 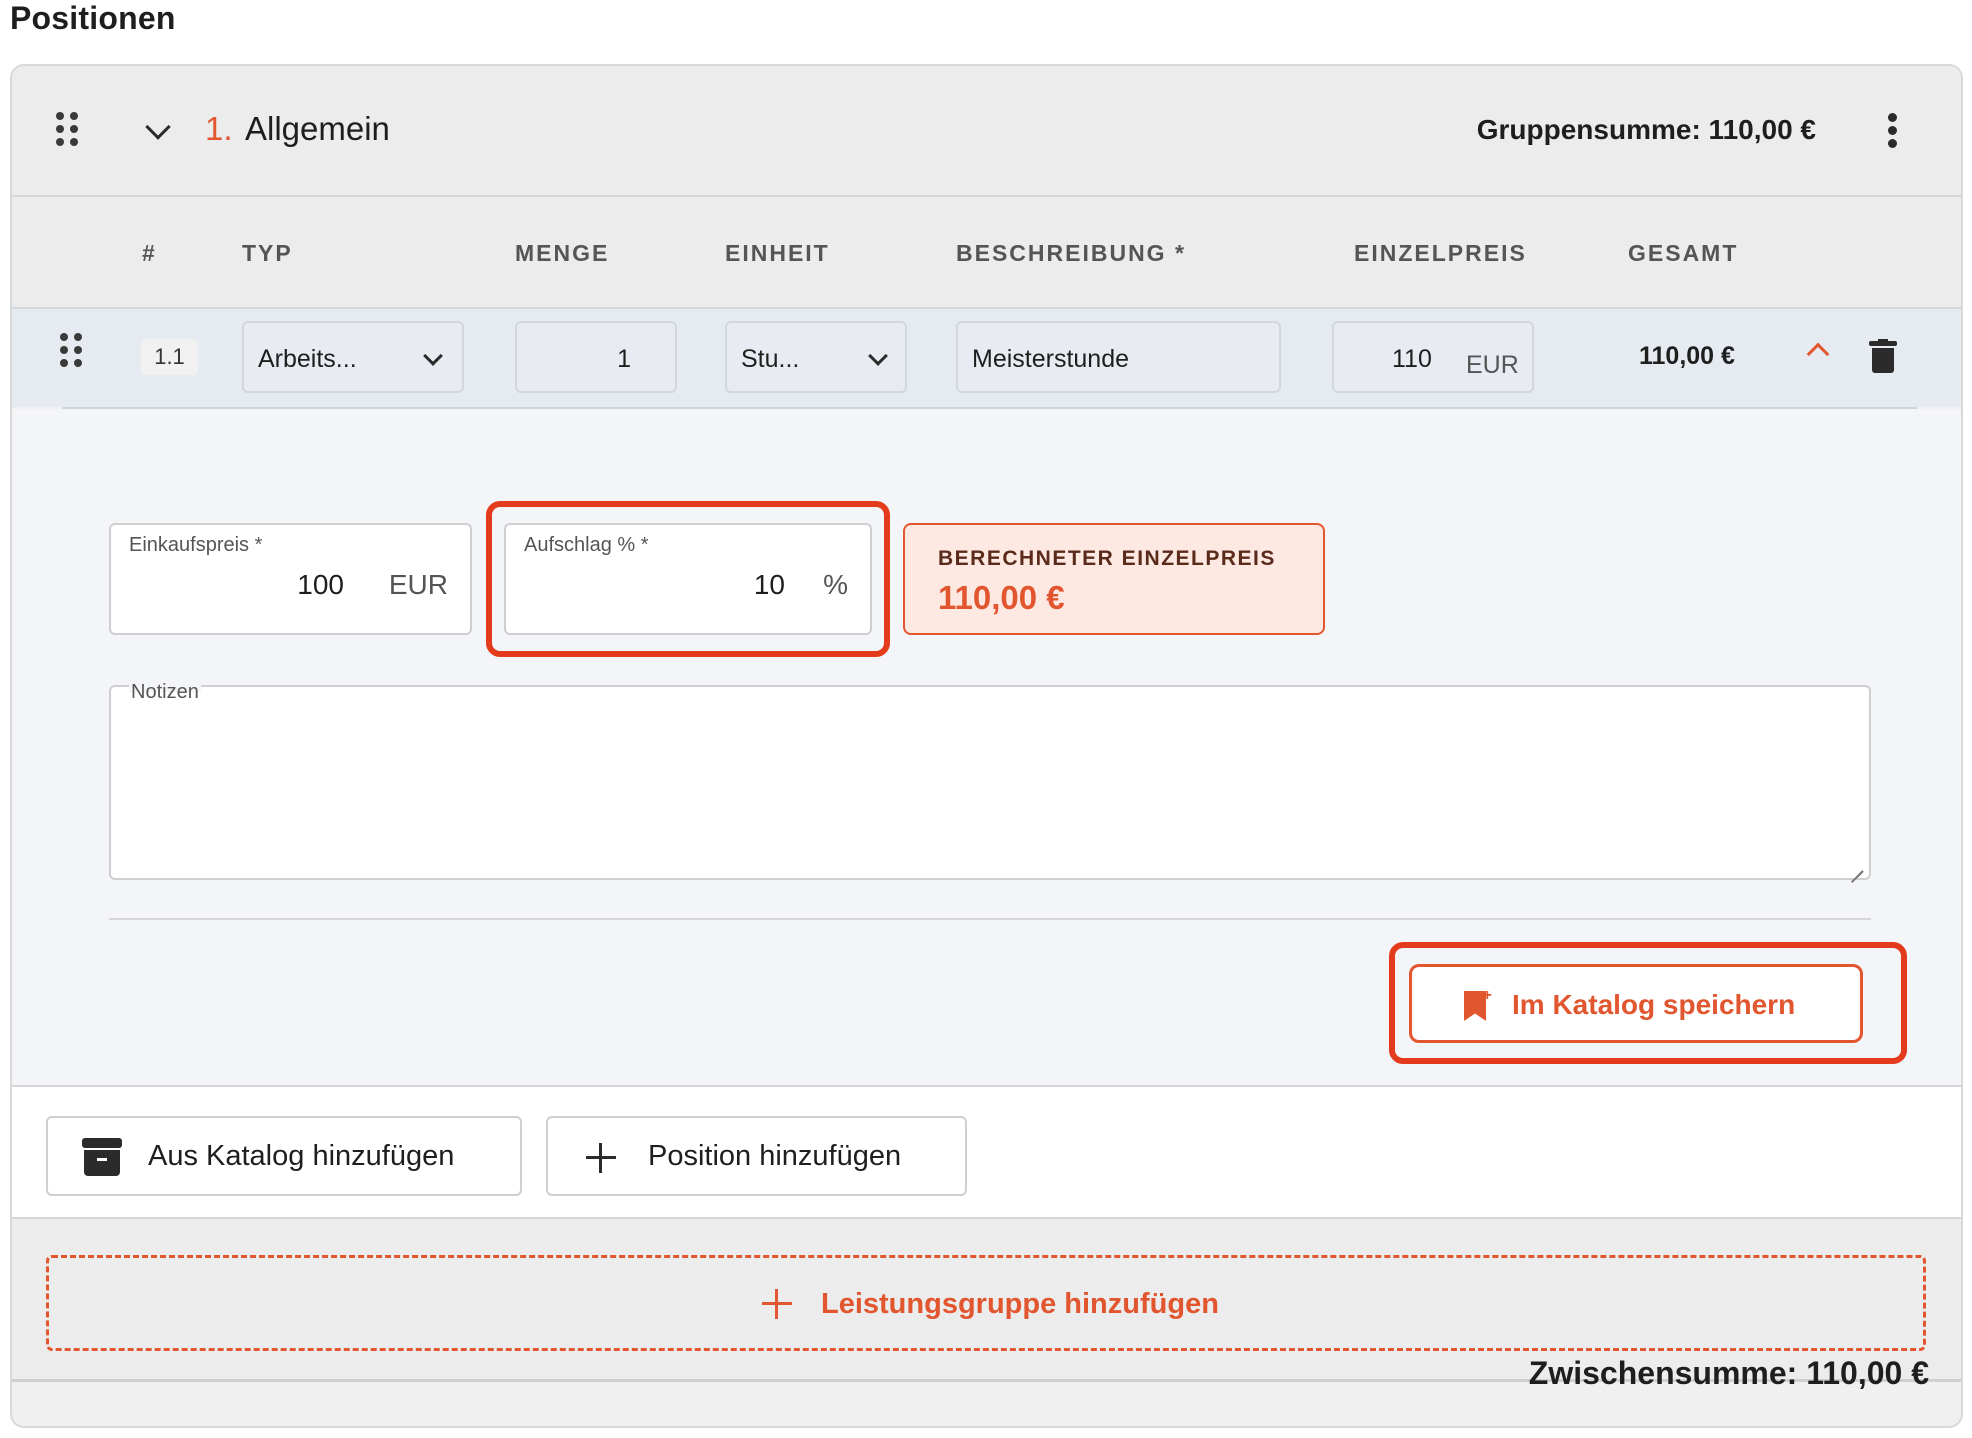 What do you see at coordinates (1646, 129) in the screenshot?
I see `group-sum: Gruppensumme: 110,00 €` at bounding box center [1646, 129].